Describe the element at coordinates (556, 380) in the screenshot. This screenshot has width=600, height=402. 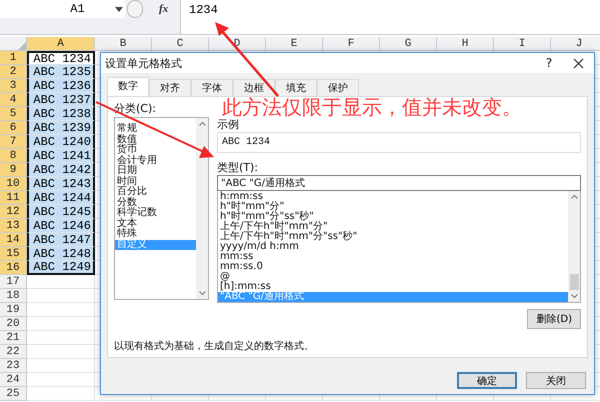
I see `close-button: 关闭` at that location.